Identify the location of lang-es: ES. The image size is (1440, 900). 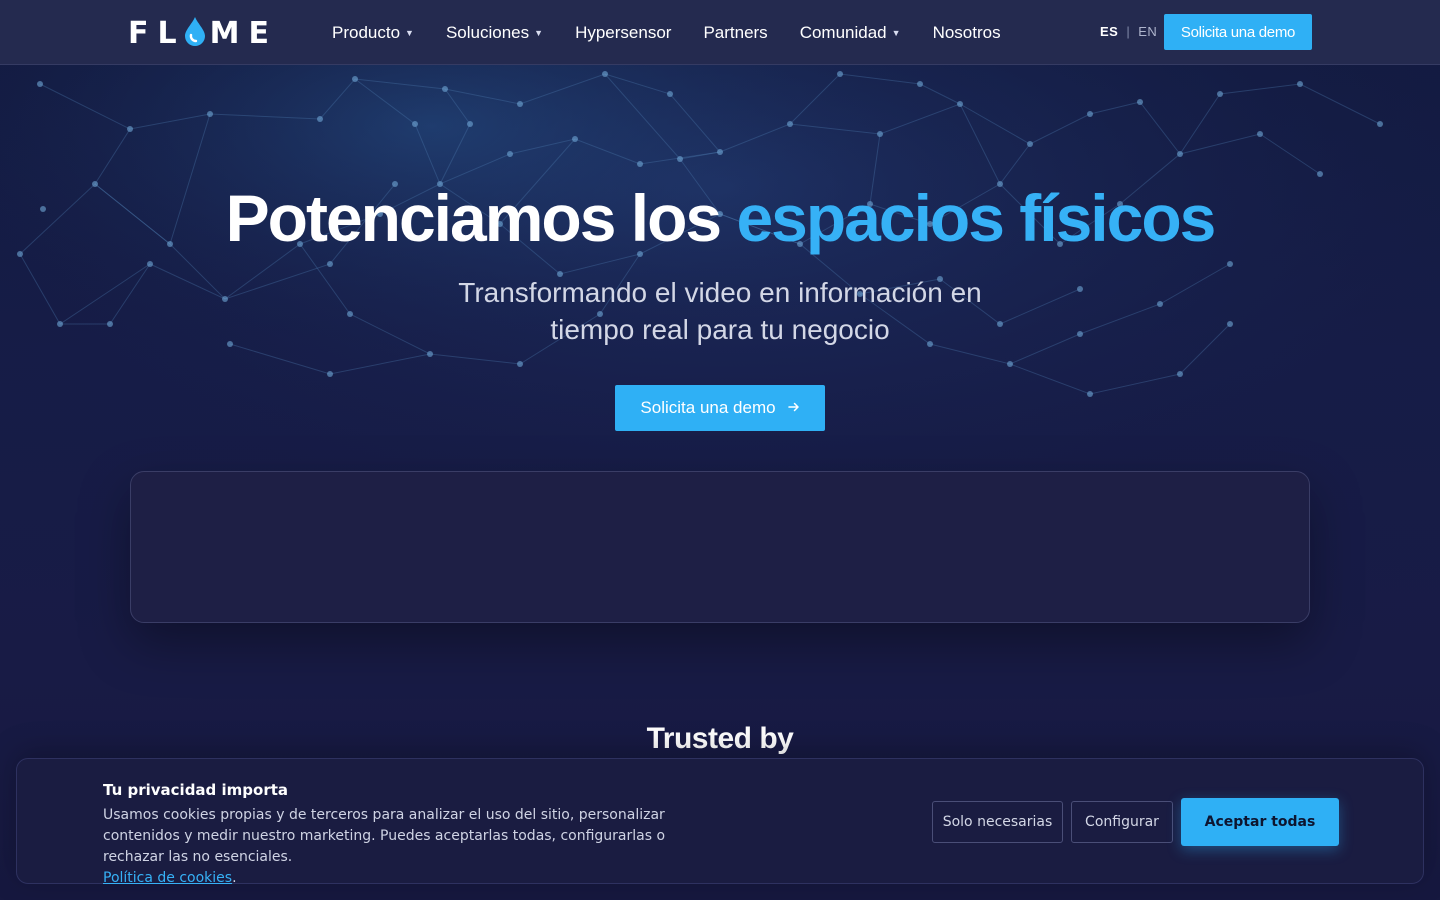
(1109, 31).